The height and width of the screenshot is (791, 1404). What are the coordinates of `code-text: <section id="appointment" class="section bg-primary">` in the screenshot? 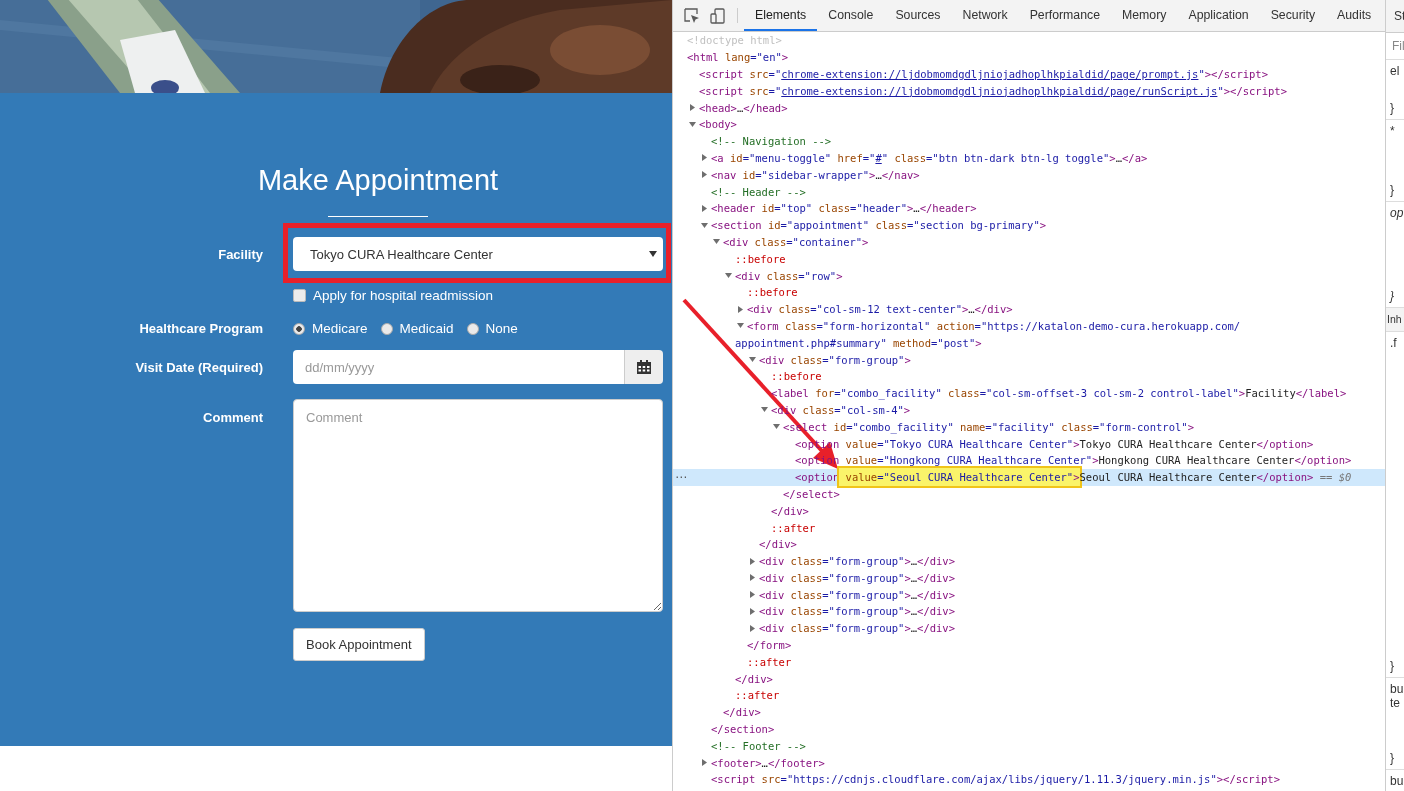 It's located at (879, 225).